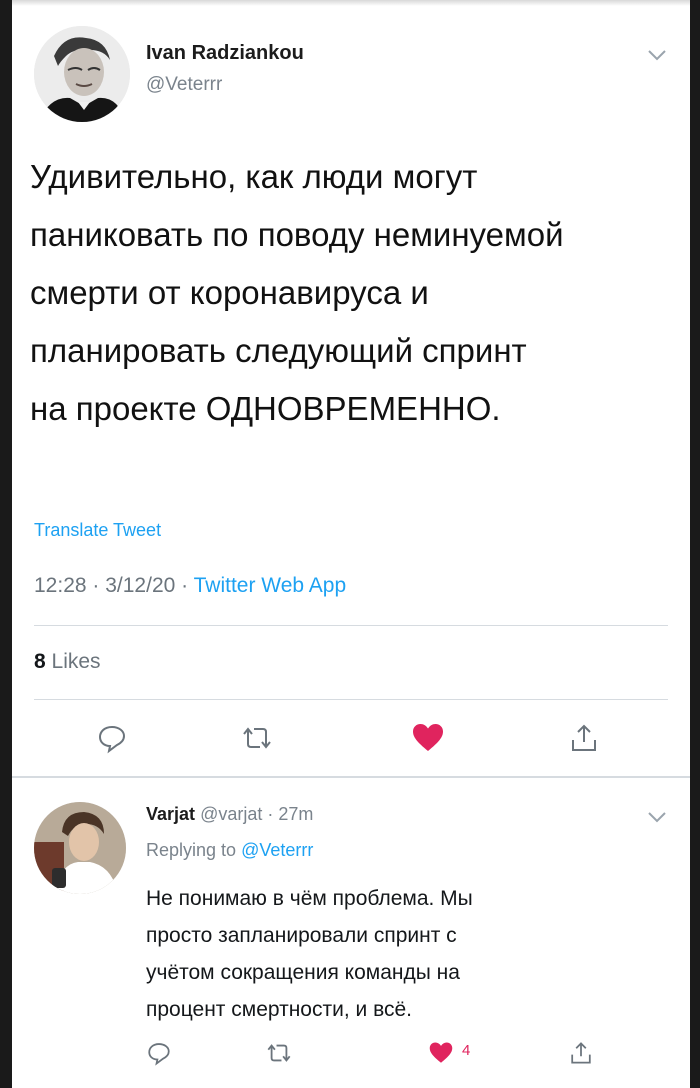 Image resolution: width=700 pixels, height=1088 pixels. I want to click on tweet-actions, so click(351, 740).